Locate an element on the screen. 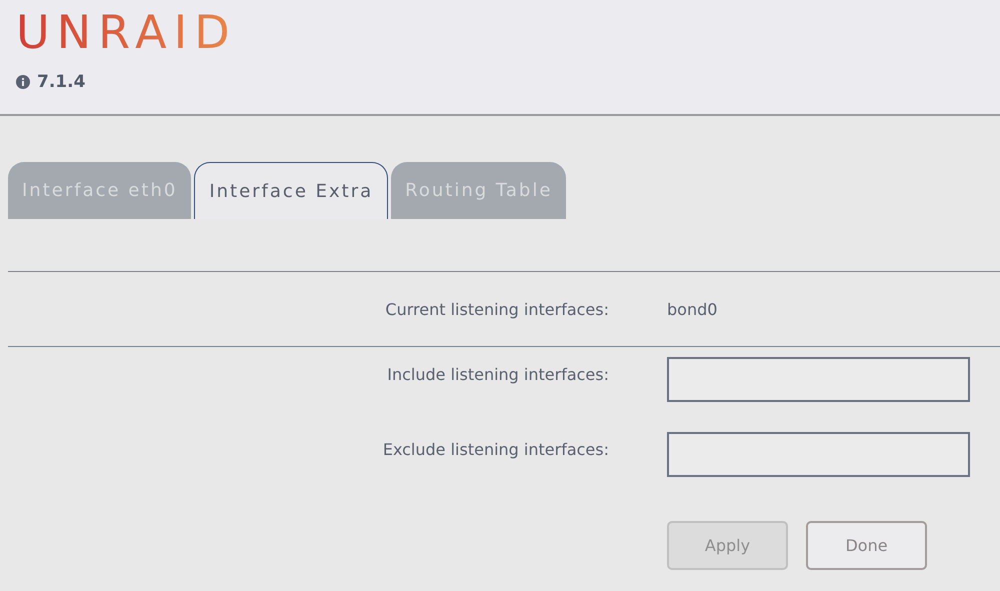  done-button: Done is located at coordinates (866, 545).